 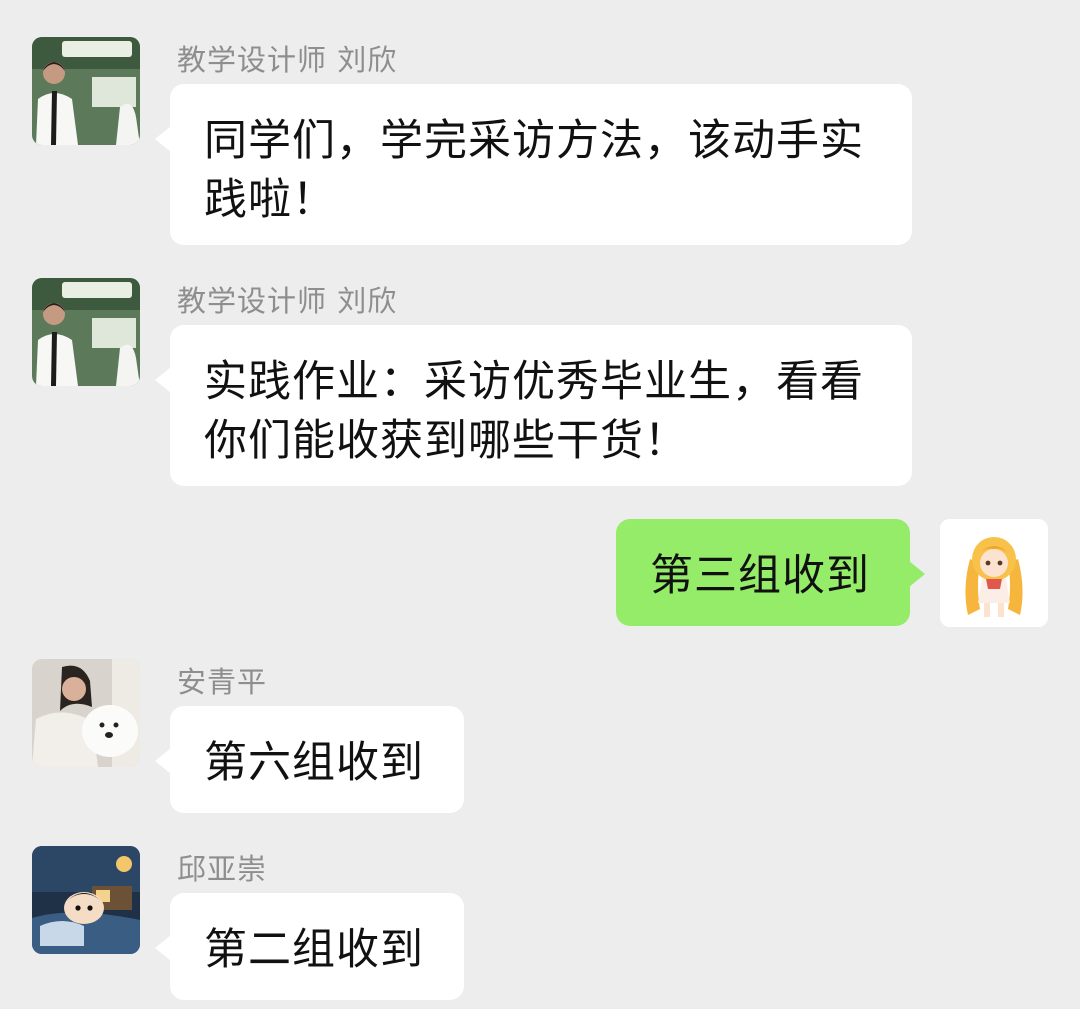 I want to click on message-bubble: 第二组收到, so click(x=309, y=946).